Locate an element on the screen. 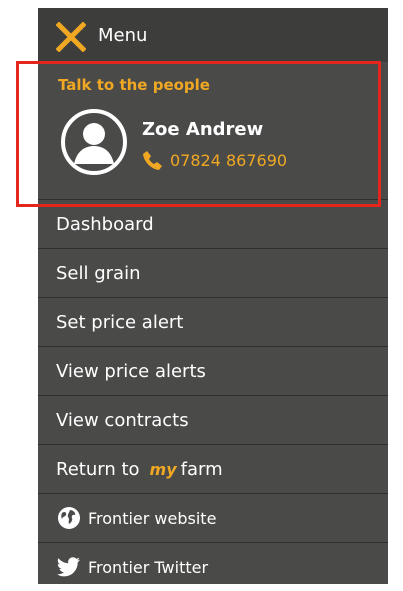  user-avatar-icon is located at coordinates (94, 142).